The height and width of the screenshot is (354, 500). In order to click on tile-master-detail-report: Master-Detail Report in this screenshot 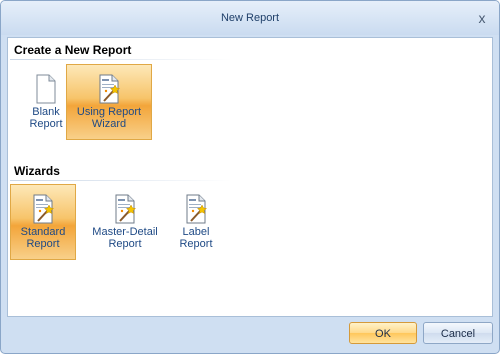, I will do `click(125, 222)`.